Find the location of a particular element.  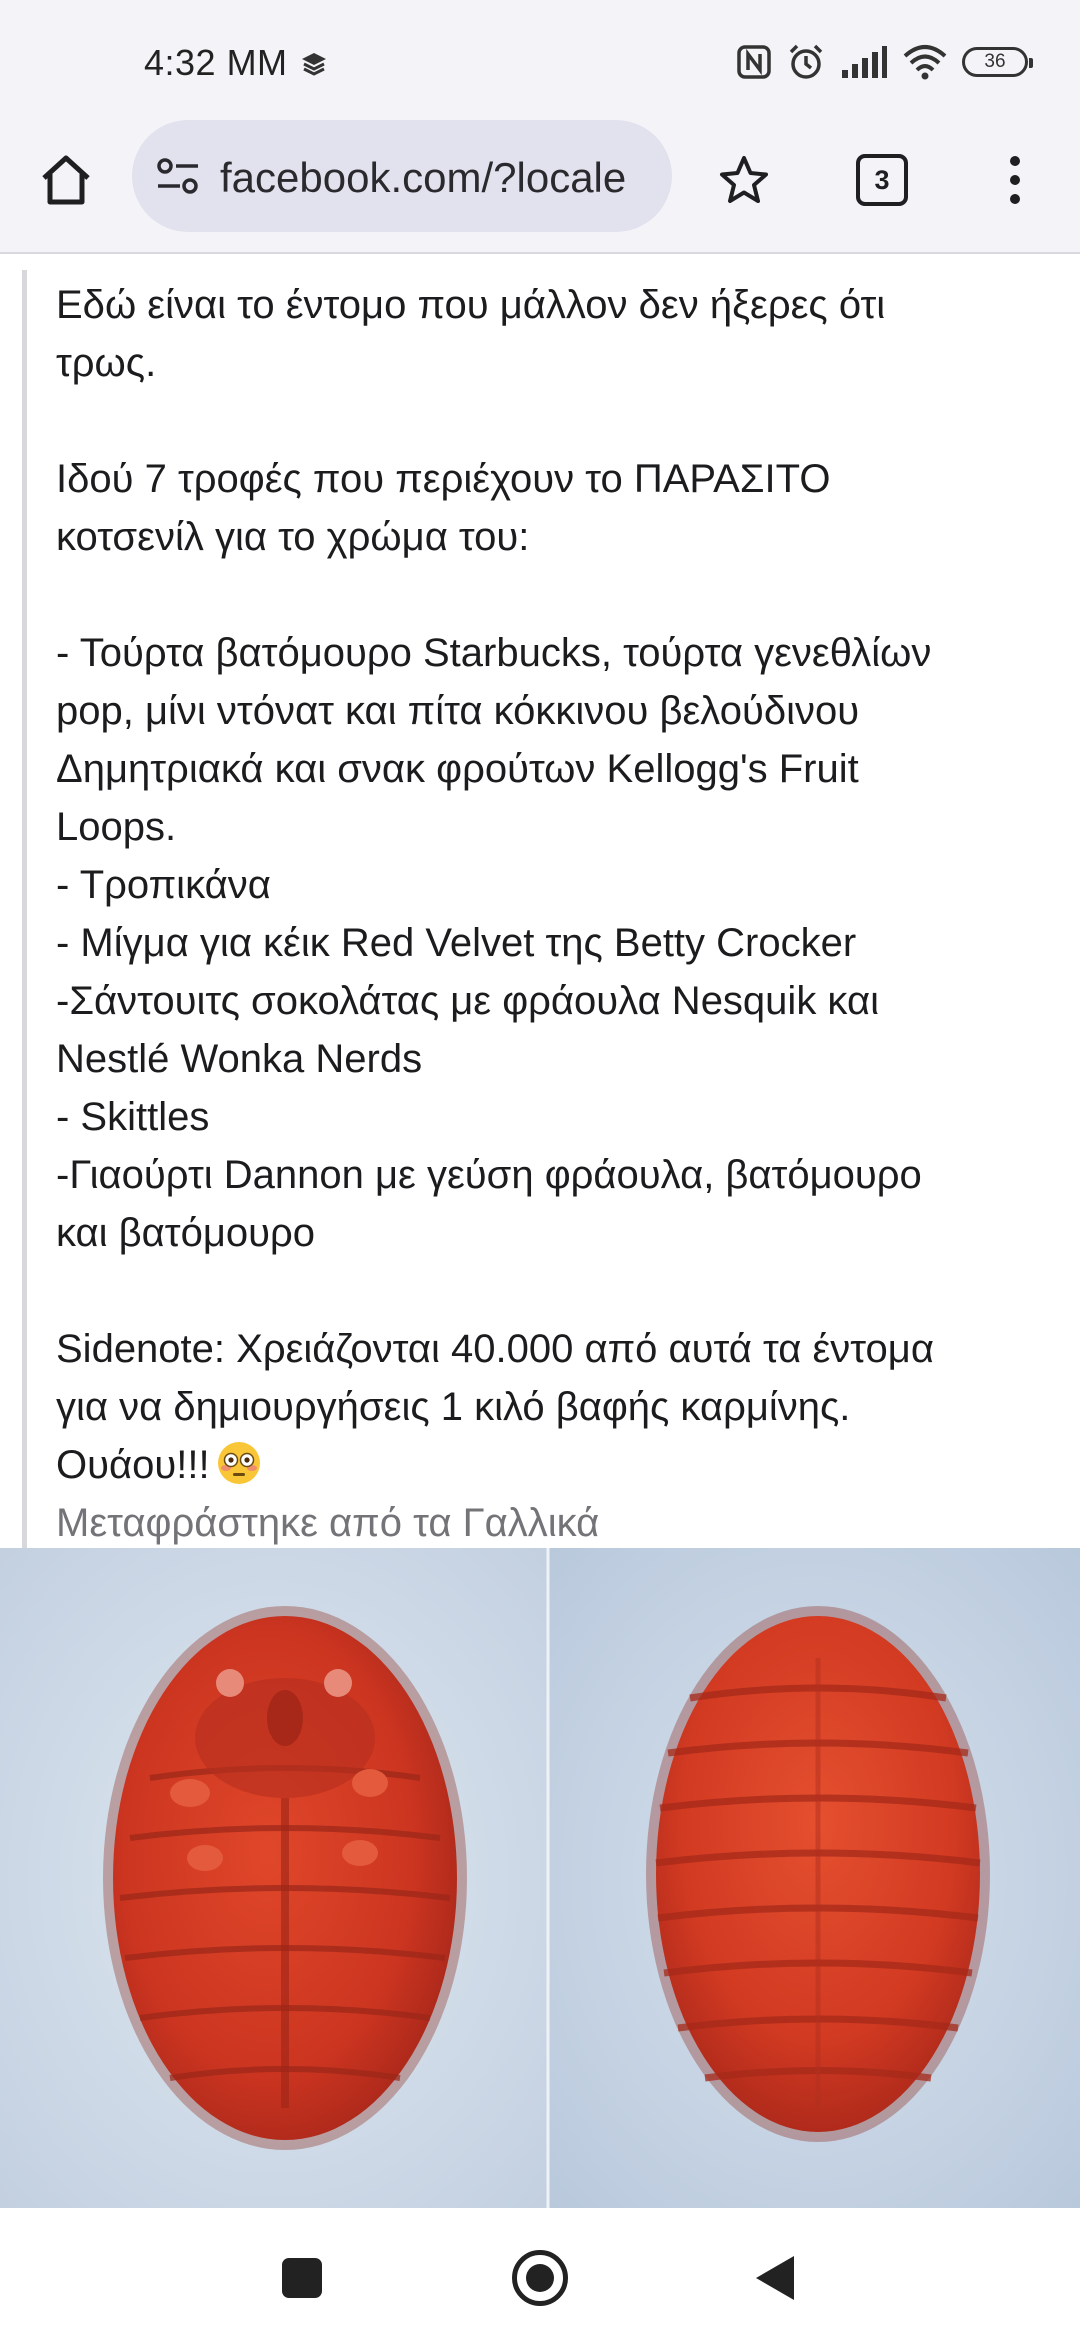

translated-from-label: Μεταφράστηκε από τα Γαλλικά is located at coordinates (561, 1523).